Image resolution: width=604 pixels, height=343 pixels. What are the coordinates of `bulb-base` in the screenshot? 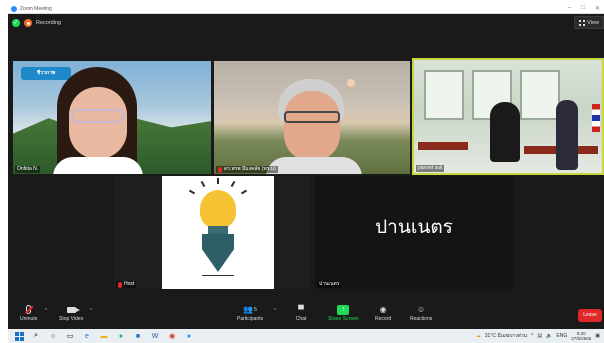 It's located at (218, 230).